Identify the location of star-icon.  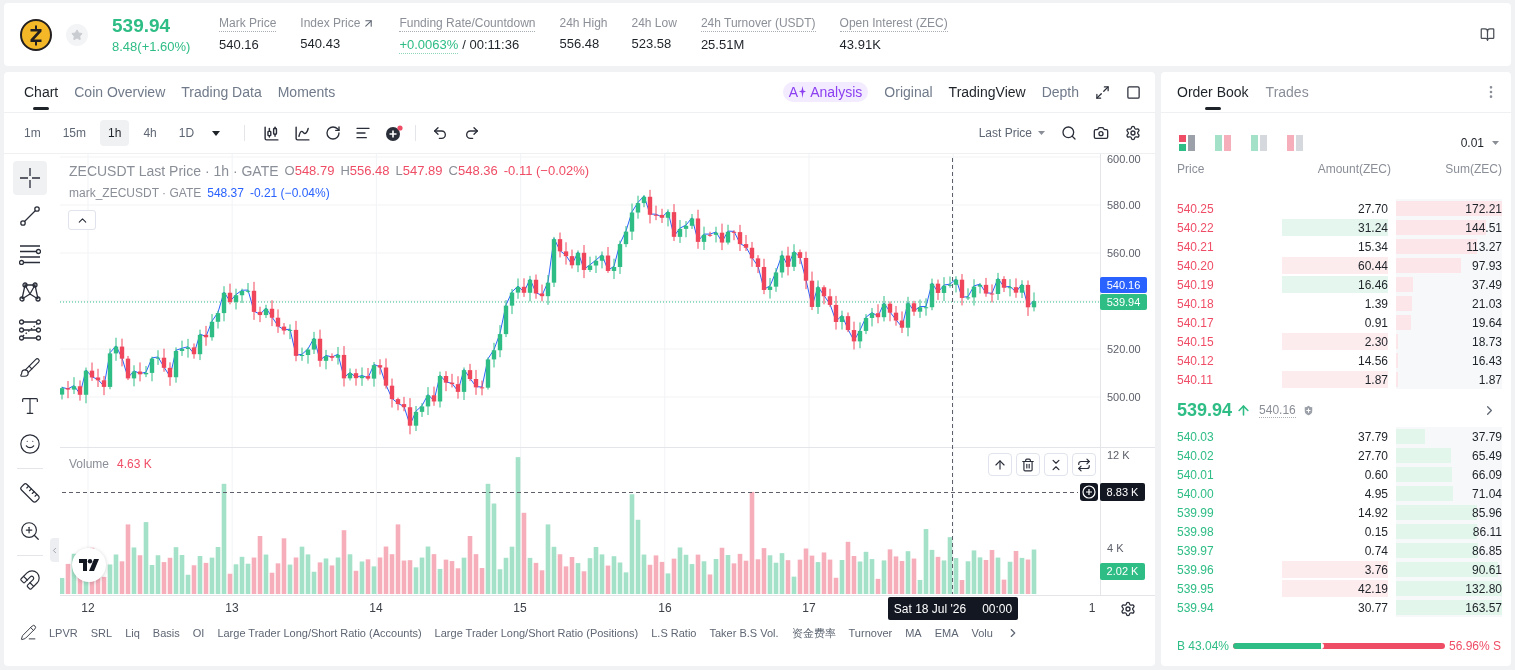
(77, 34).